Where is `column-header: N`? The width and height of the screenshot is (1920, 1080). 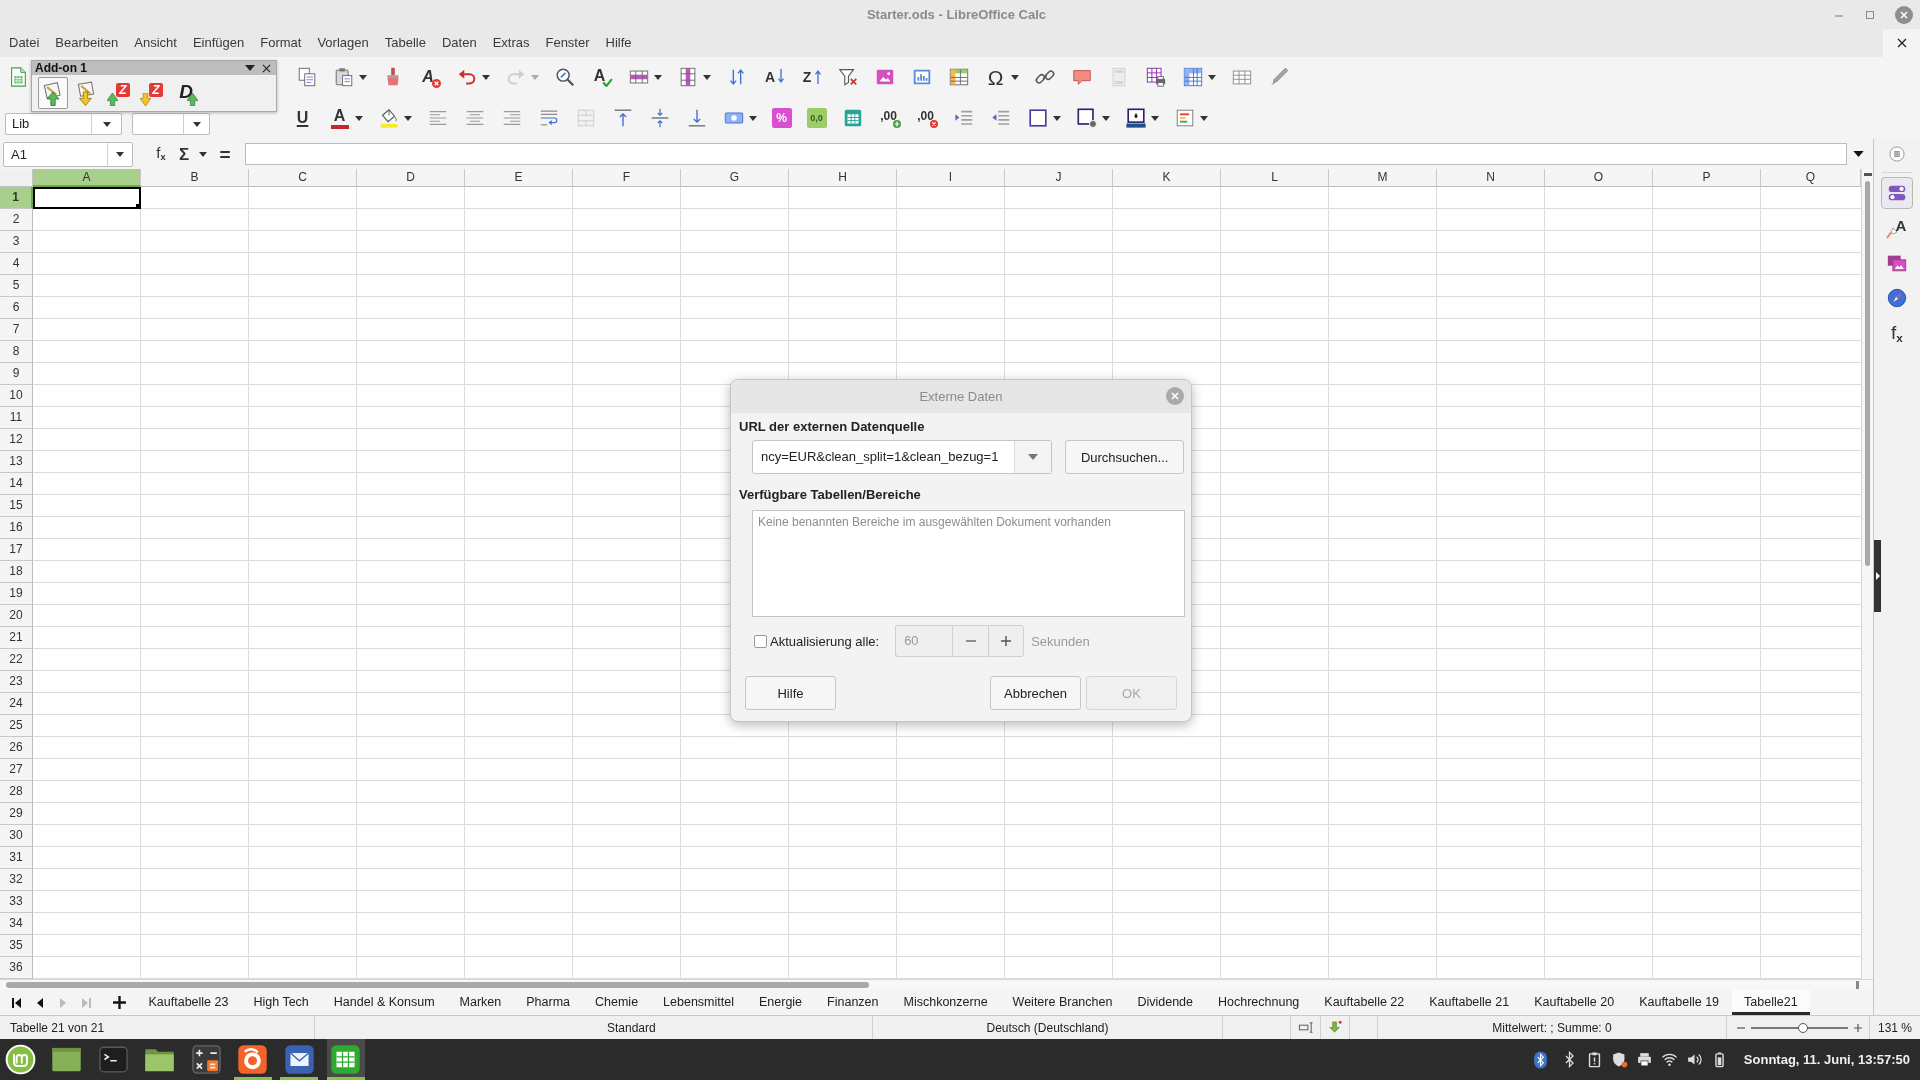
column-header: N is located at coordinates (1491, 178).